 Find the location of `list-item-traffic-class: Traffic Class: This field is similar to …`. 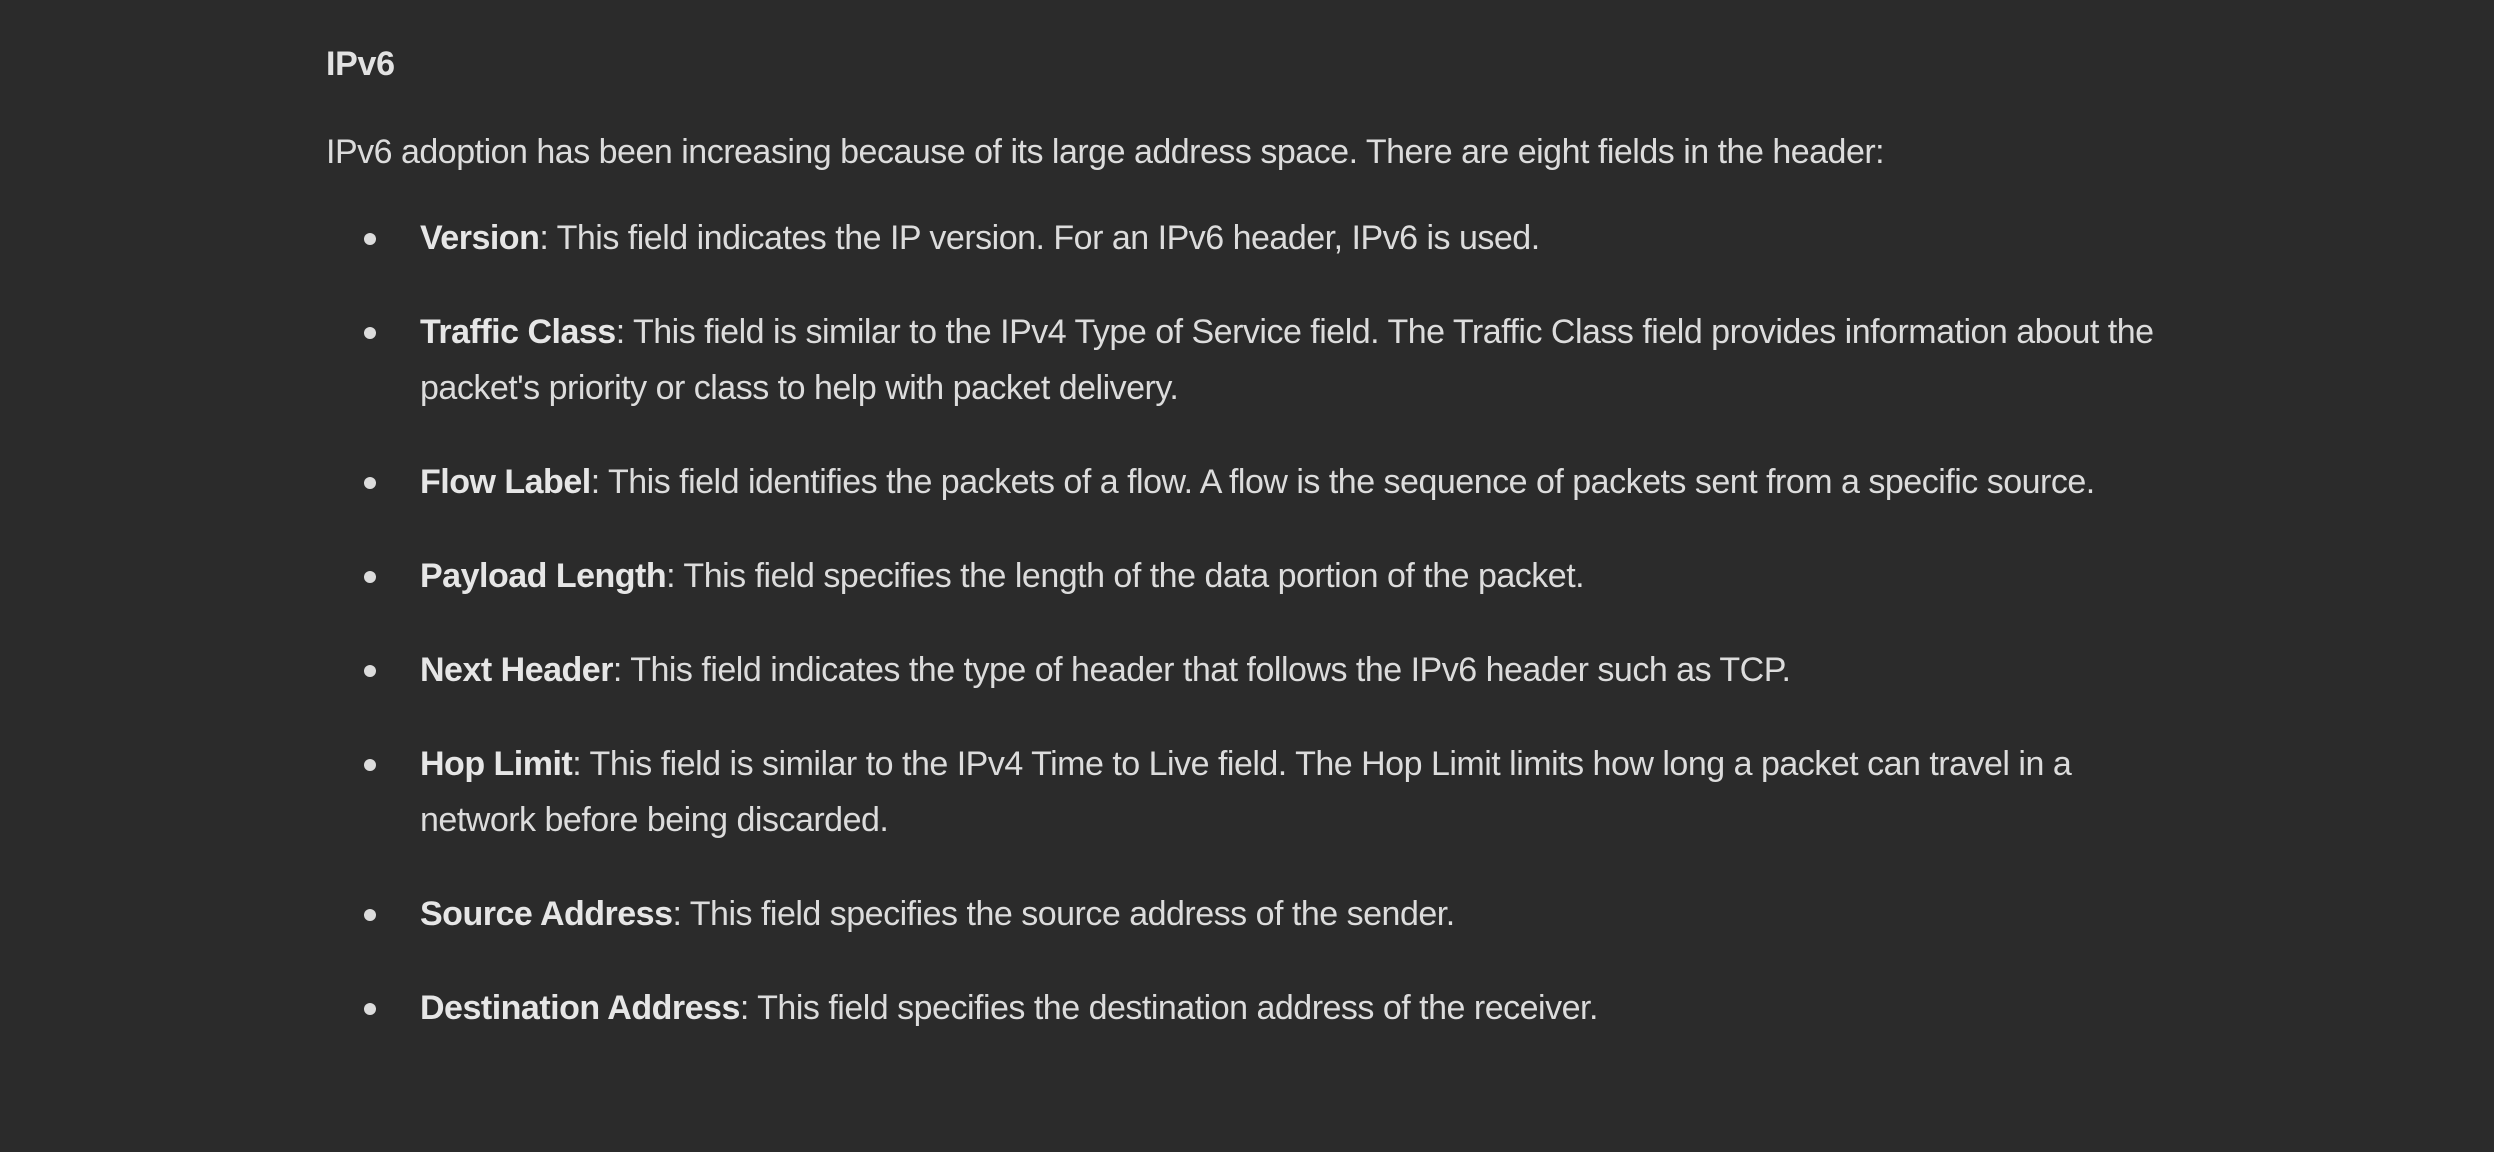

list-item-traffic-class: Traffic Class: This field is similar to … is located at coordinates (1256, 360).